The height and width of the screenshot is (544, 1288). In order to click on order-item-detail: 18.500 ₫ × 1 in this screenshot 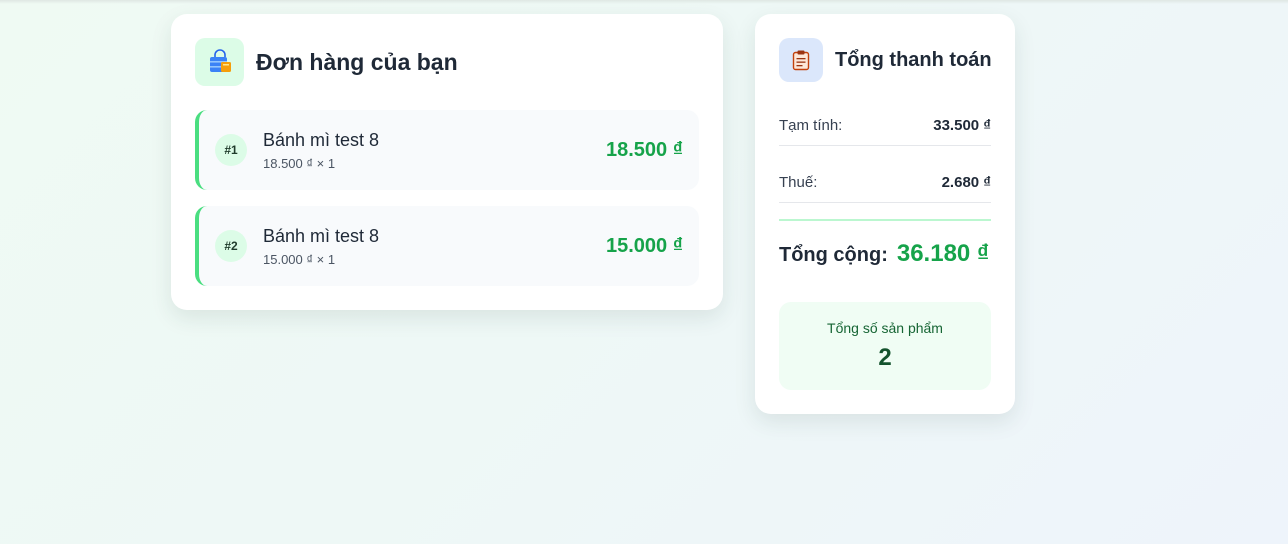, I will do `click(299, 163)`.